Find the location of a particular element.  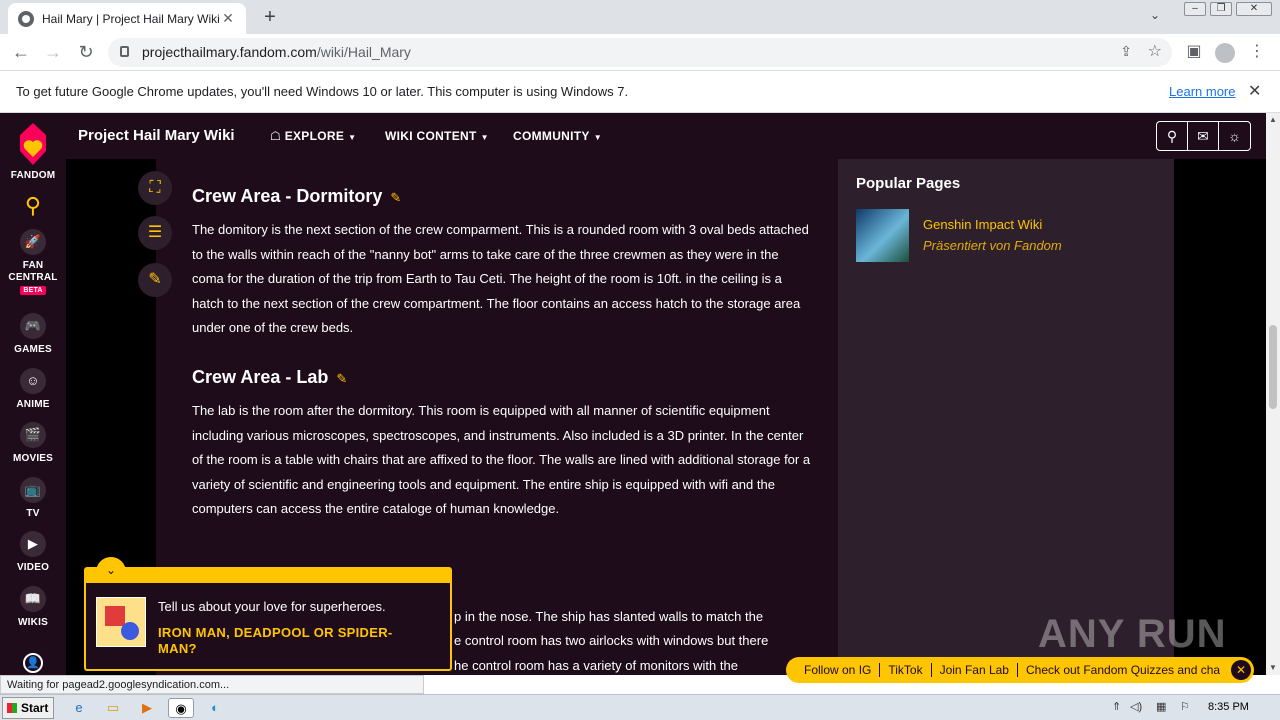

nav-community: COMMUNITY ▼ is located at coordinates (557, 136).